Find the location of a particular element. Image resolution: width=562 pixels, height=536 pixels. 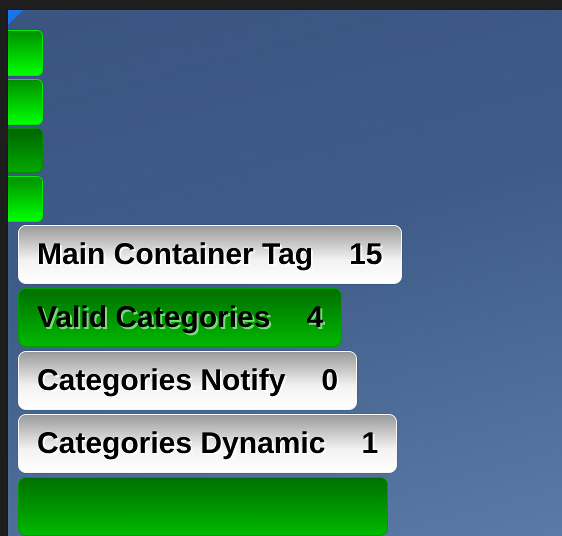

category-label: Categories Notify is located at coordinates (161, 381).